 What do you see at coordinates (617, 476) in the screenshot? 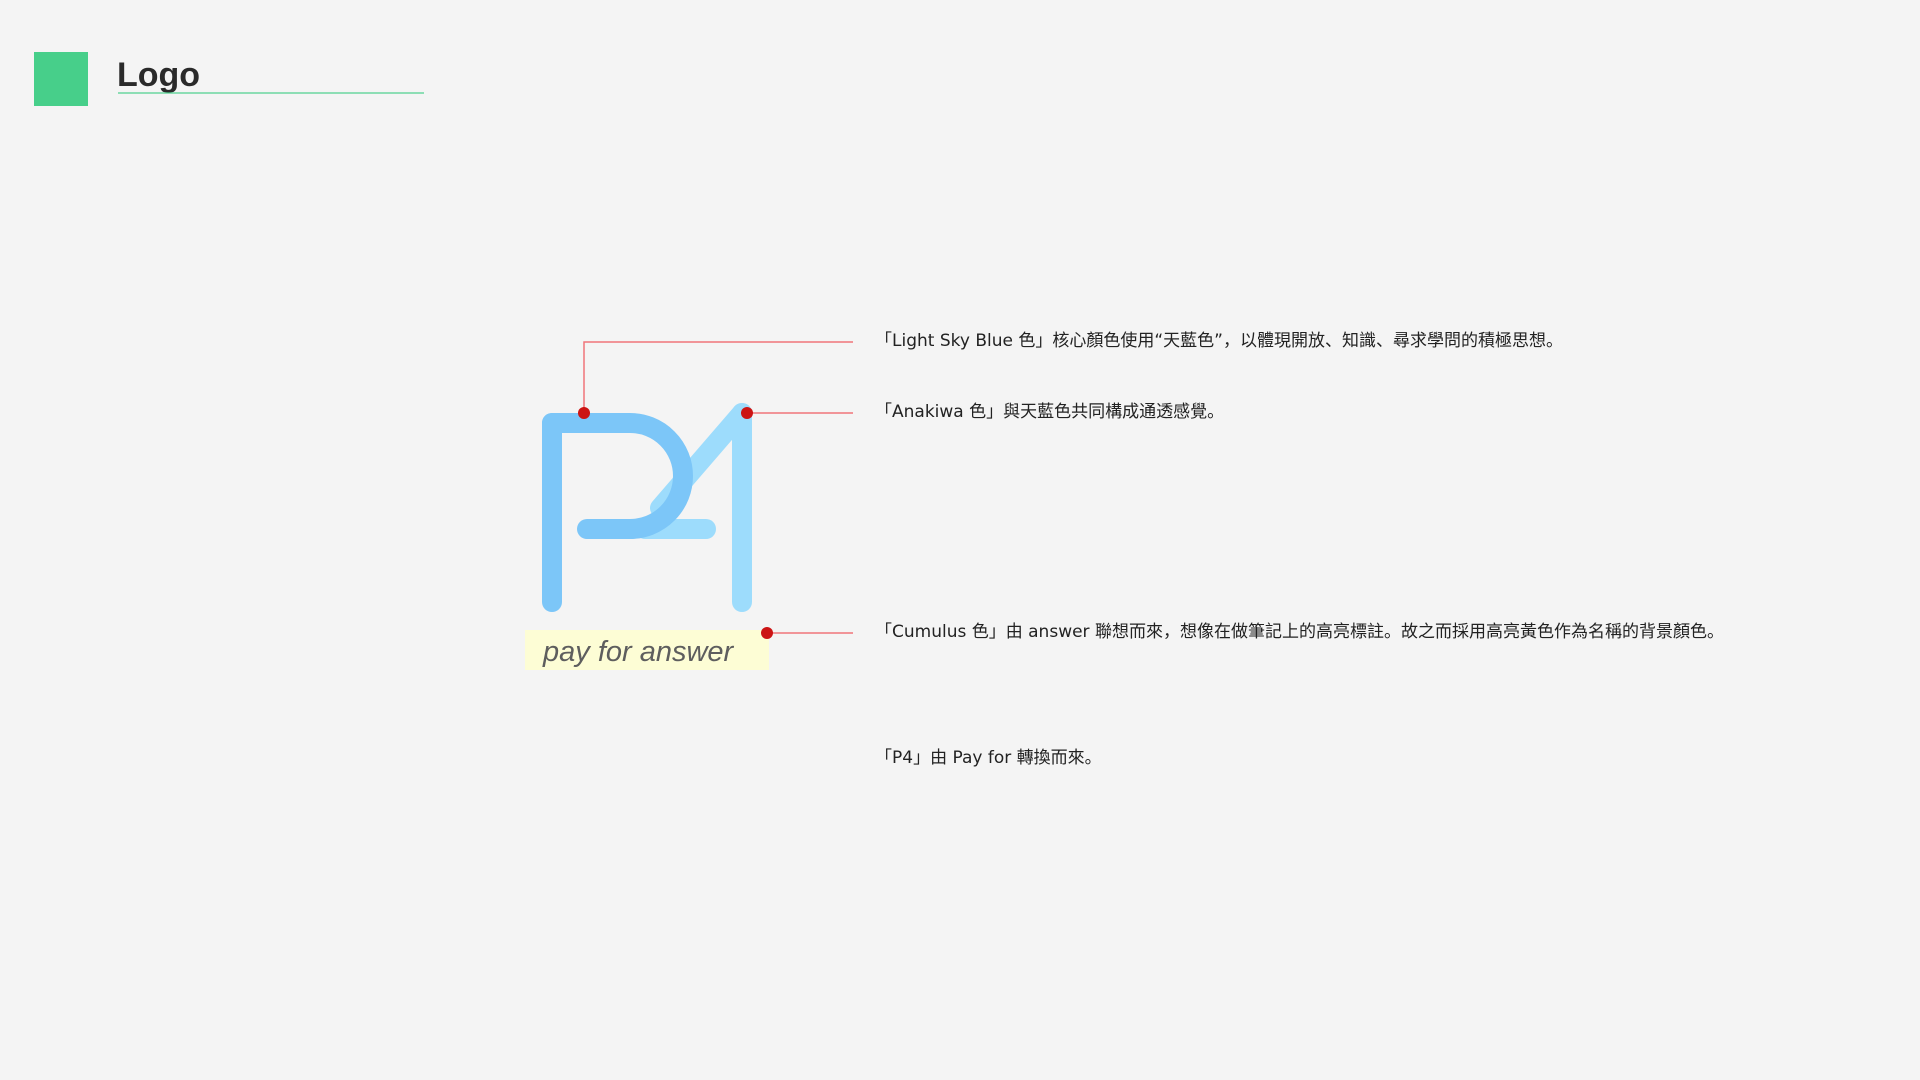
I see `logo-p-bowl` at bounding box center [617, 476].